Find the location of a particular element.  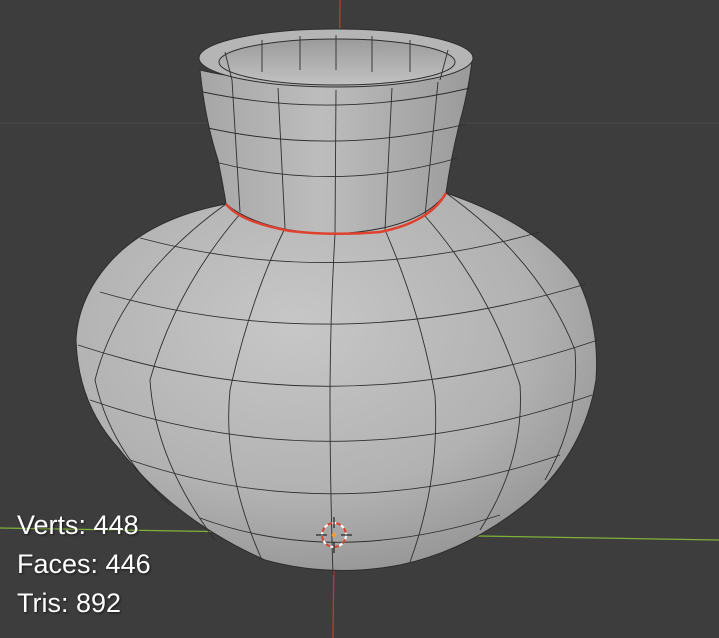

tris-stat: Tris: 892 is located at coordinates (84, 603).